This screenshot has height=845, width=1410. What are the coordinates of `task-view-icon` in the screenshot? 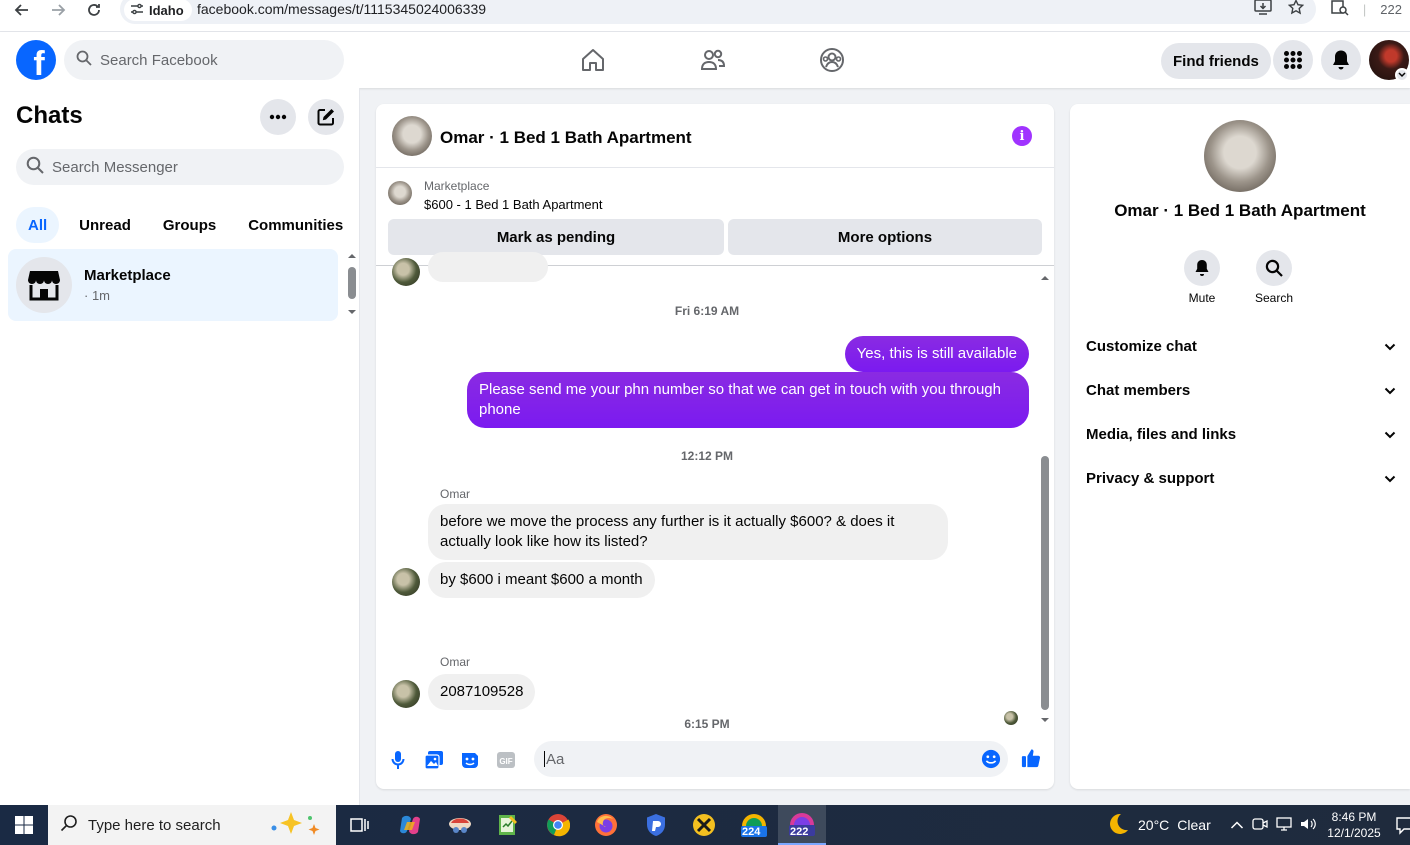 It's located at (360, 825).